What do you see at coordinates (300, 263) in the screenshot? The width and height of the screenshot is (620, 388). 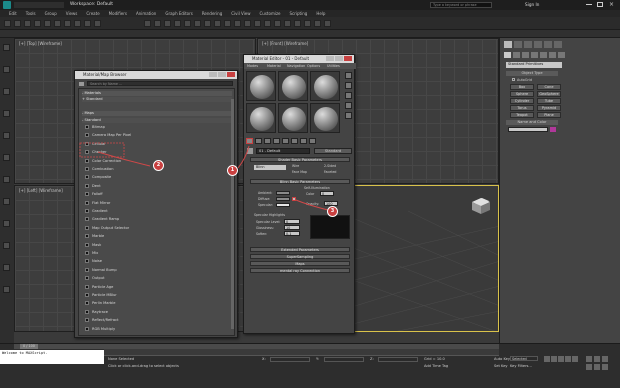 I see `maps-rollout: Maps` at bounding box center [300, 263].